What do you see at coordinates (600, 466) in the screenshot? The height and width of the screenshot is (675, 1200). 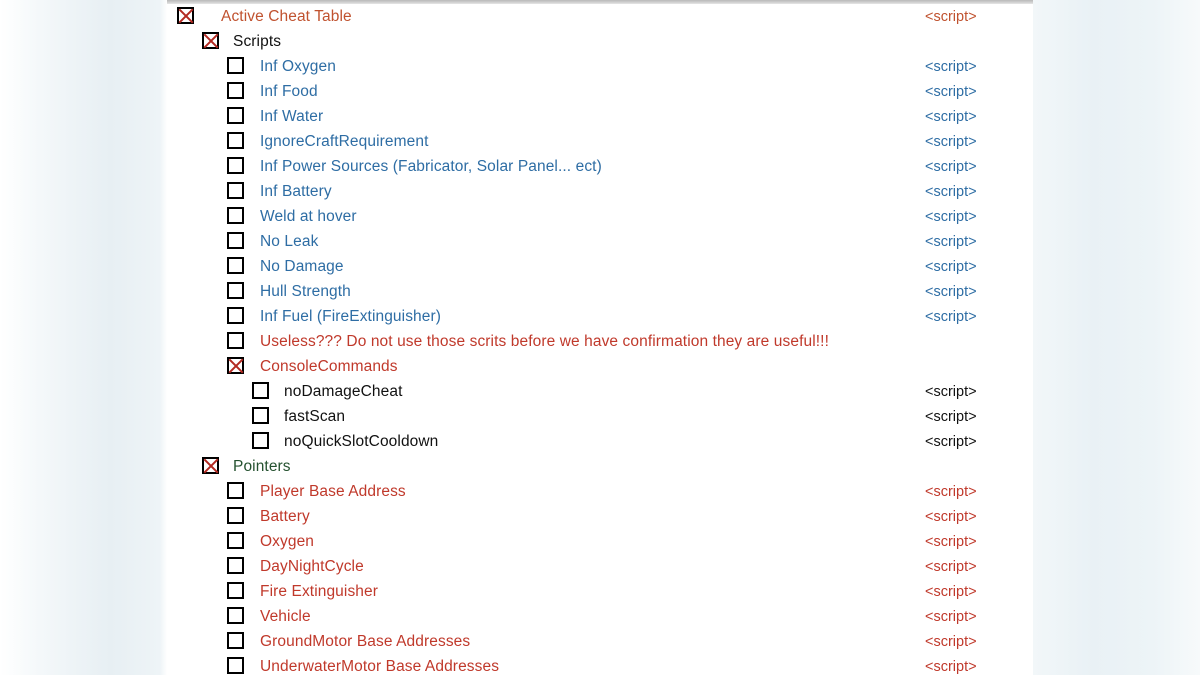 I see `tree-row: Pointers` at bounding box center [600, 466].